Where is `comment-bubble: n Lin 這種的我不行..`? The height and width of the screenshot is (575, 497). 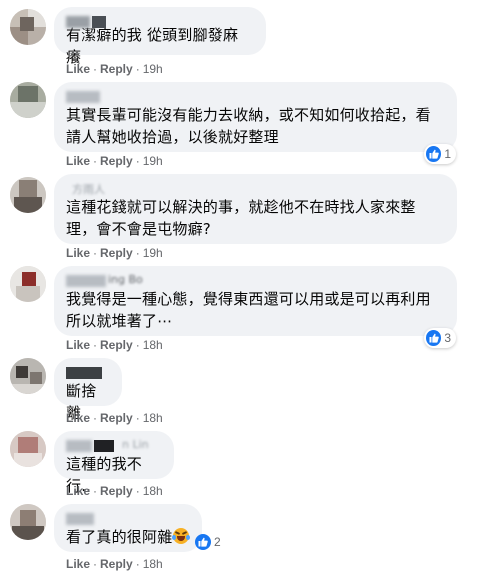
comment-bubble: n Lin 這種的我不行.. is located at coordinates (114, 463).